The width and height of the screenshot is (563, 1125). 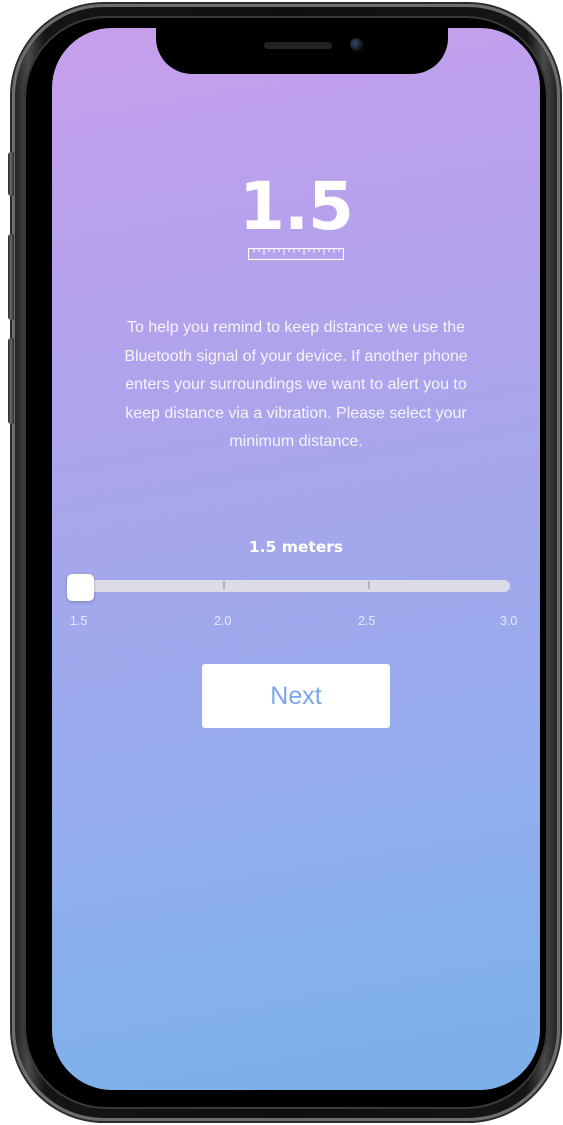 What do you see at coordinates (302, 51) in the screenshot?
I see `notch` at bounding box center [302, 51].